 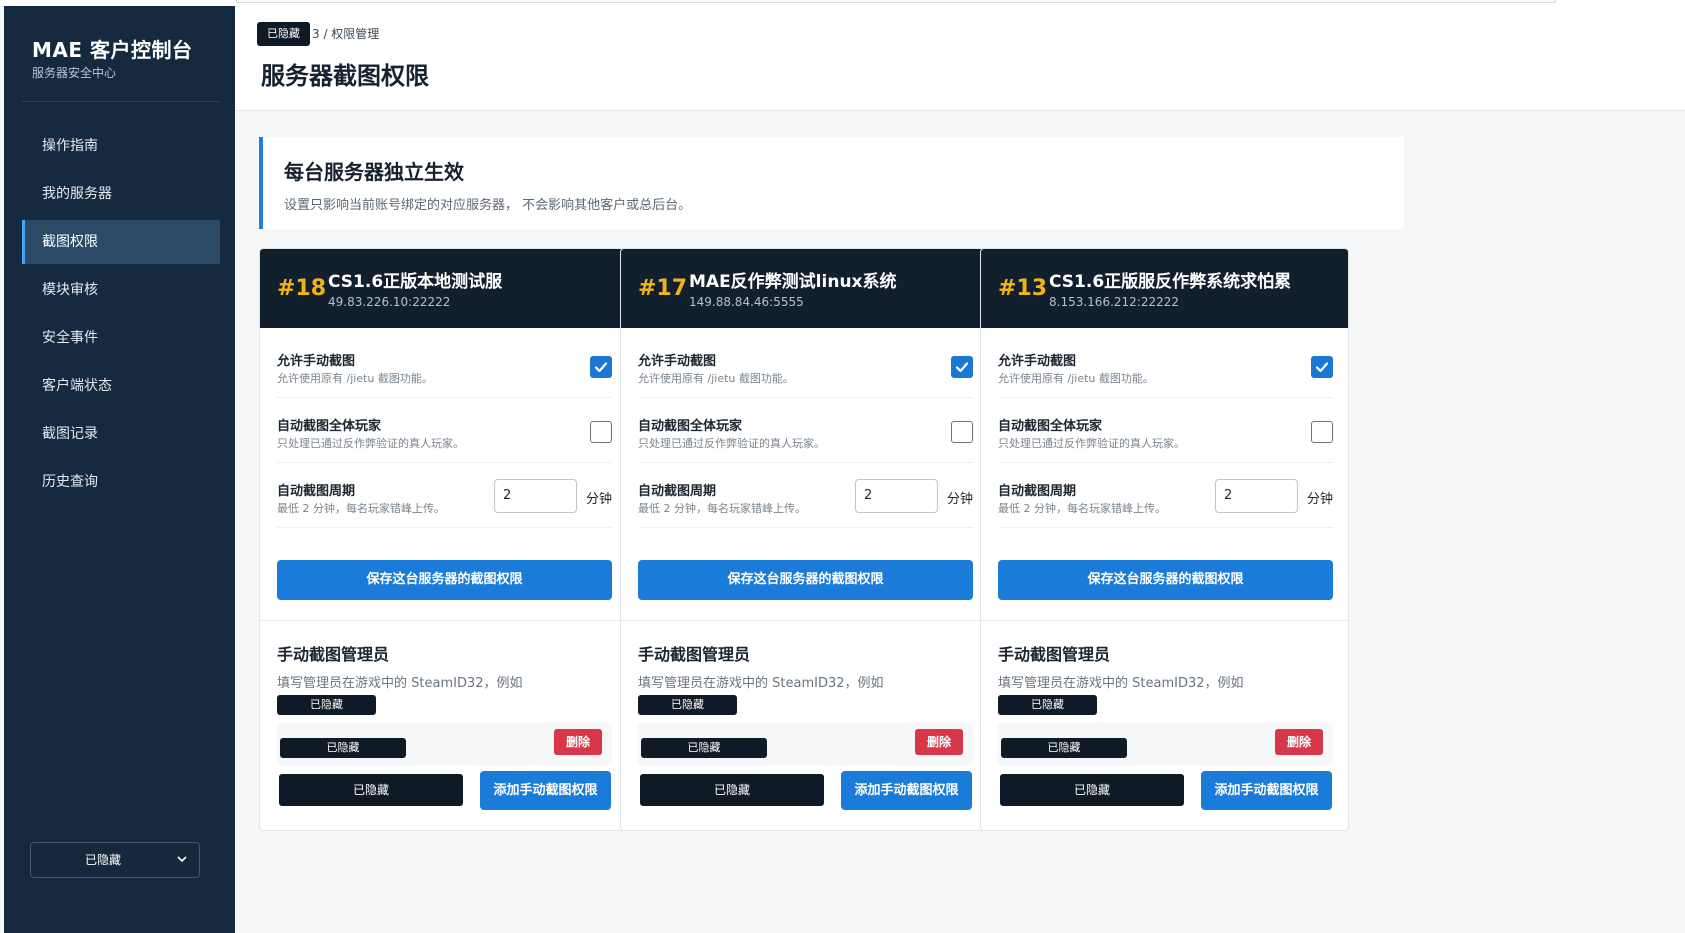 What do you see at coordinates (121, 338) in the screenshot?
I see `sidebar-item-security-events: 安全事件` at bounding box center [121, 338].